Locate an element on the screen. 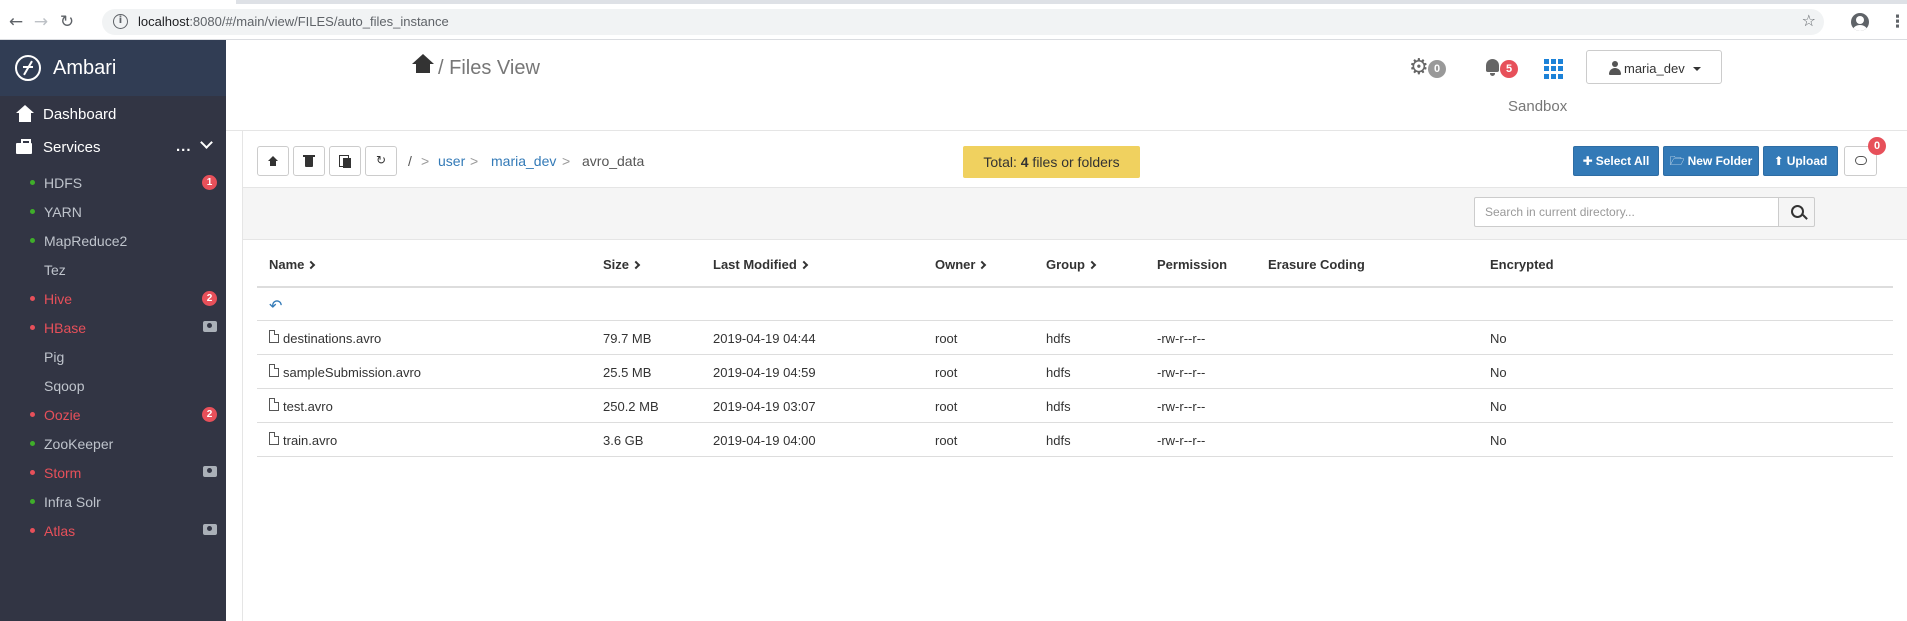 This screenshot has height=621, width=1907. column-owner: Owner is located at coordinates (961, 264).